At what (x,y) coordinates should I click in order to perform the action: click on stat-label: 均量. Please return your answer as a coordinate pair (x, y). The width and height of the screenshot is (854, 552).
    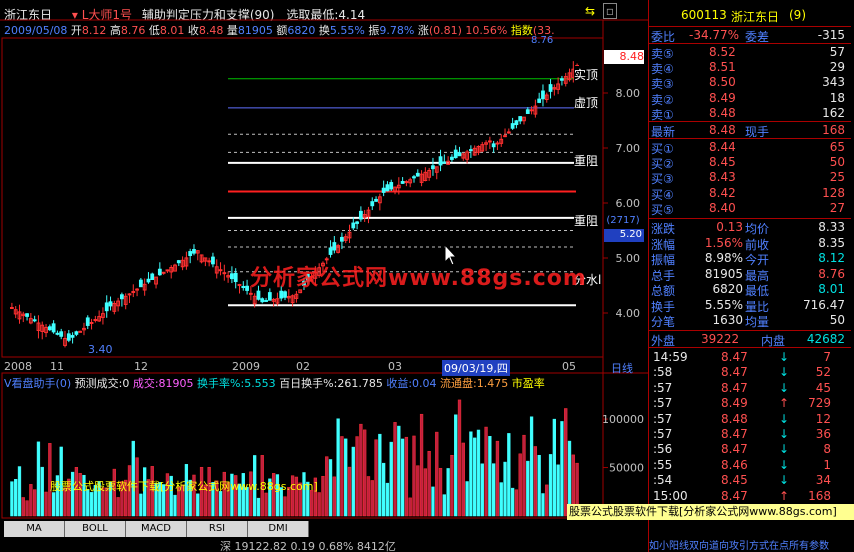
    Looking at the image, I should click on (757, 322).